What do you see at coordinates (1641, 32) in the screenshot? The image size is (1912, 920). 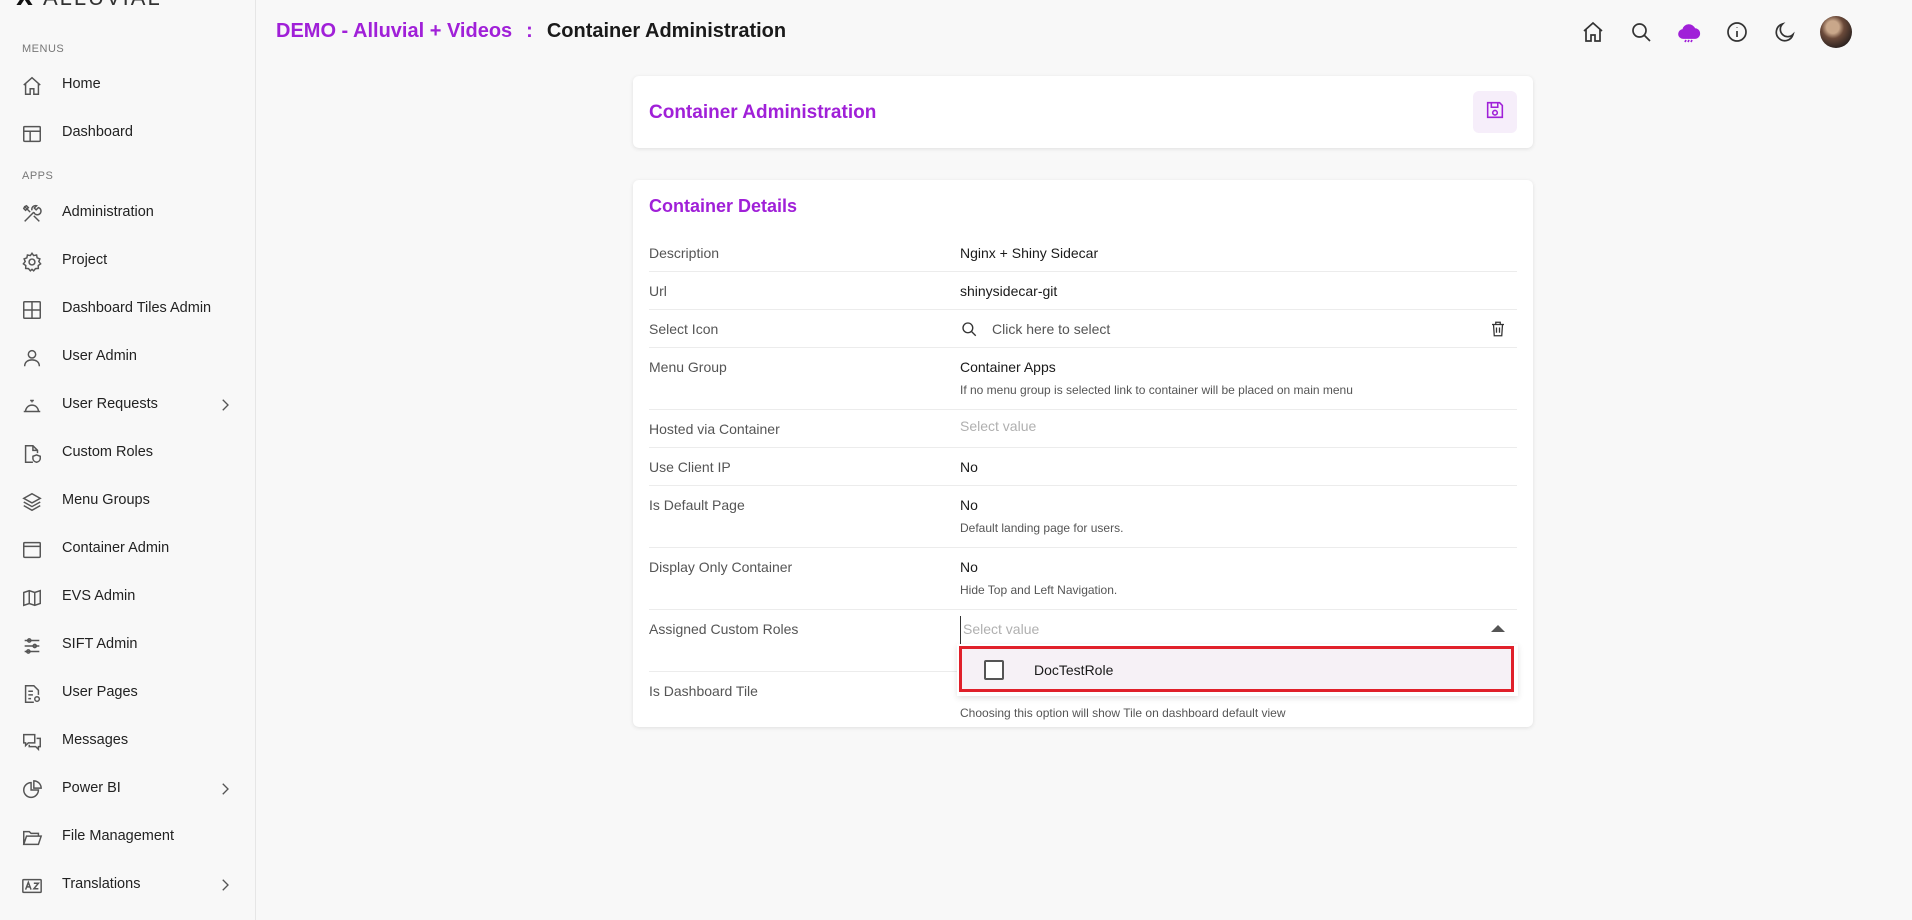 I see `search-icon` at bounding box center [1641, 32].